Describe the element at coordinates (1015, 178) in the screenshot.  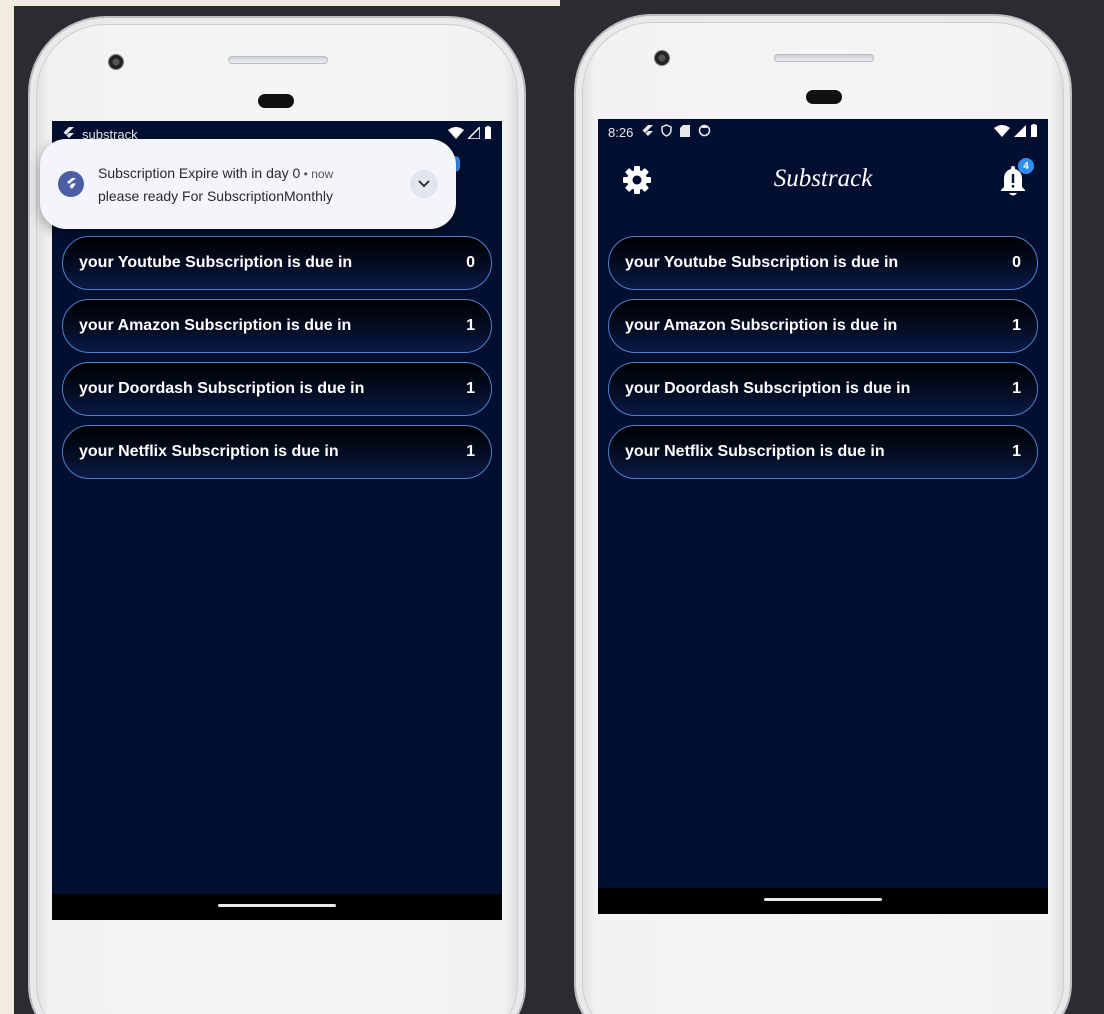
I see `notifications-button: 4` at that location.